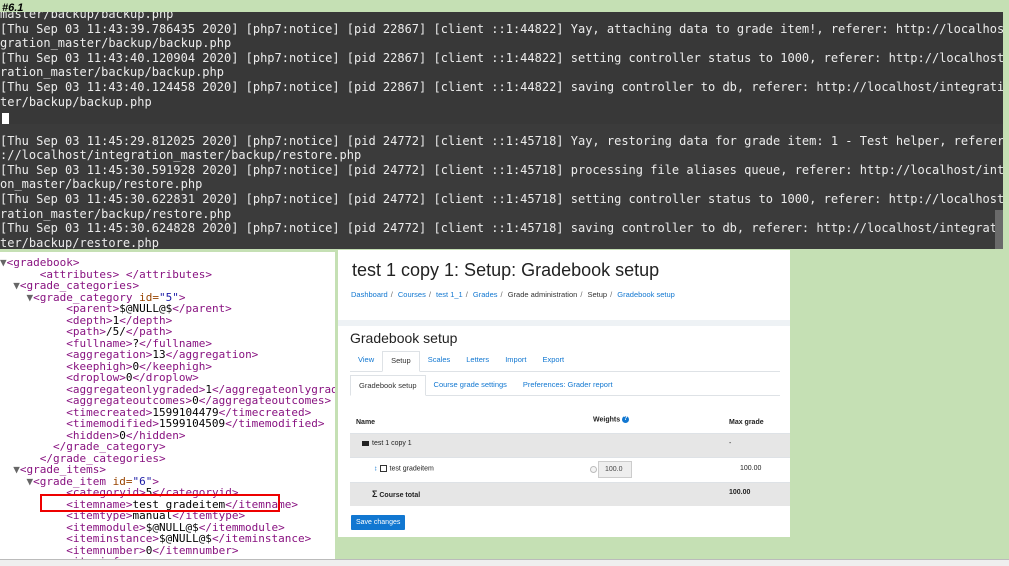 Image resolution: width=1009 pixels, height=566 pixels. What do you see at coordinates (568, 385) in the screenshot?
I see `subtab-grader-report-prefs: Preferences: Grader report` at bounding box center [568, 385].